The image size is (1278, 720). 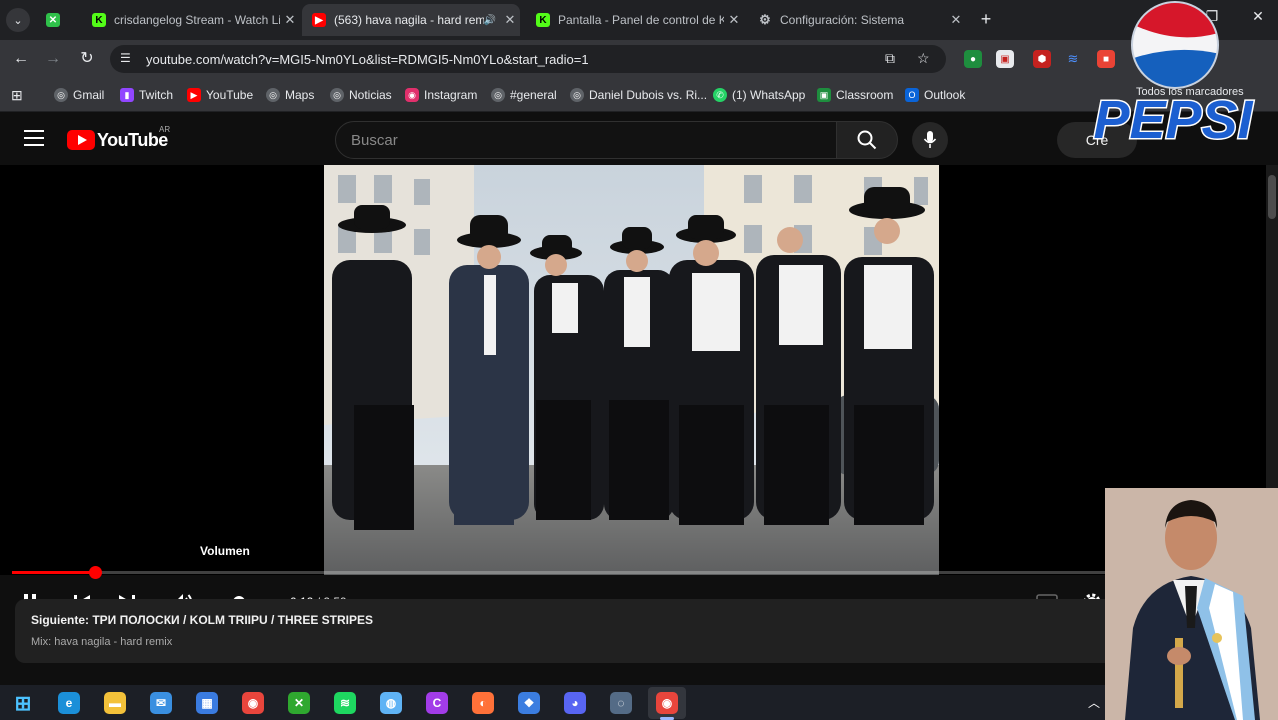 I want to click on tab-title: Configuración: Sistema, so click(x=842, y=20).